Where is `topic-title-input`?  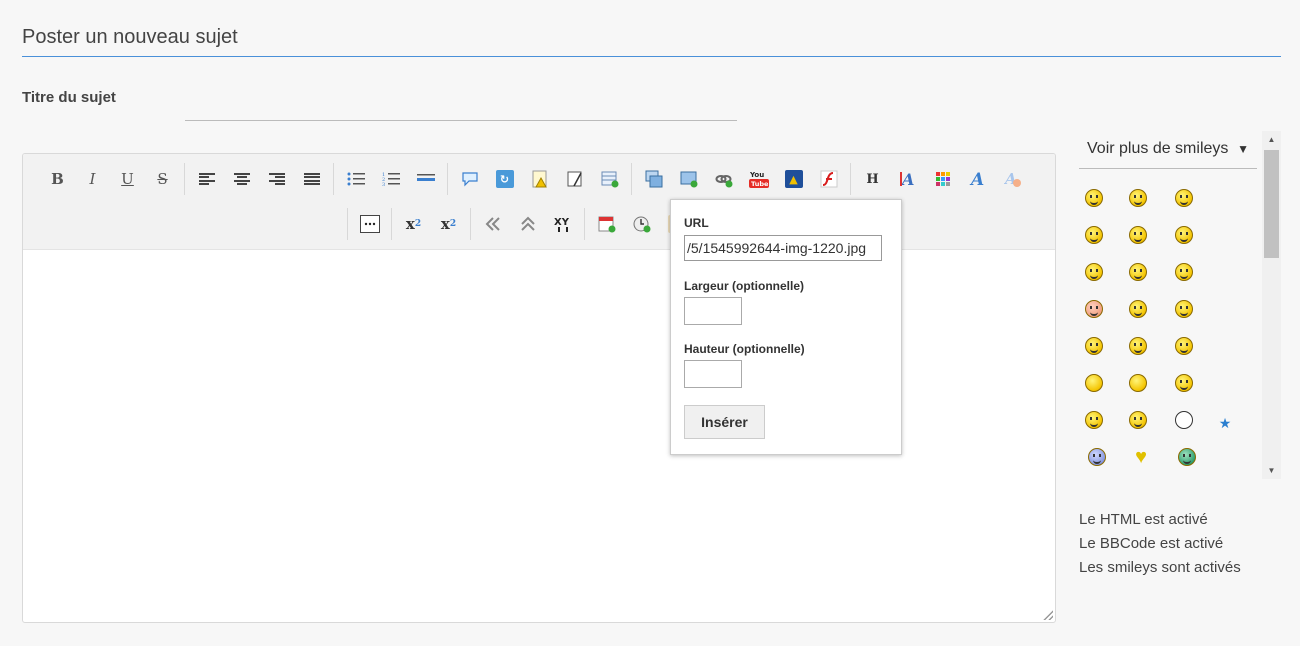 topic-title-input is located at coordinates (461, 108).